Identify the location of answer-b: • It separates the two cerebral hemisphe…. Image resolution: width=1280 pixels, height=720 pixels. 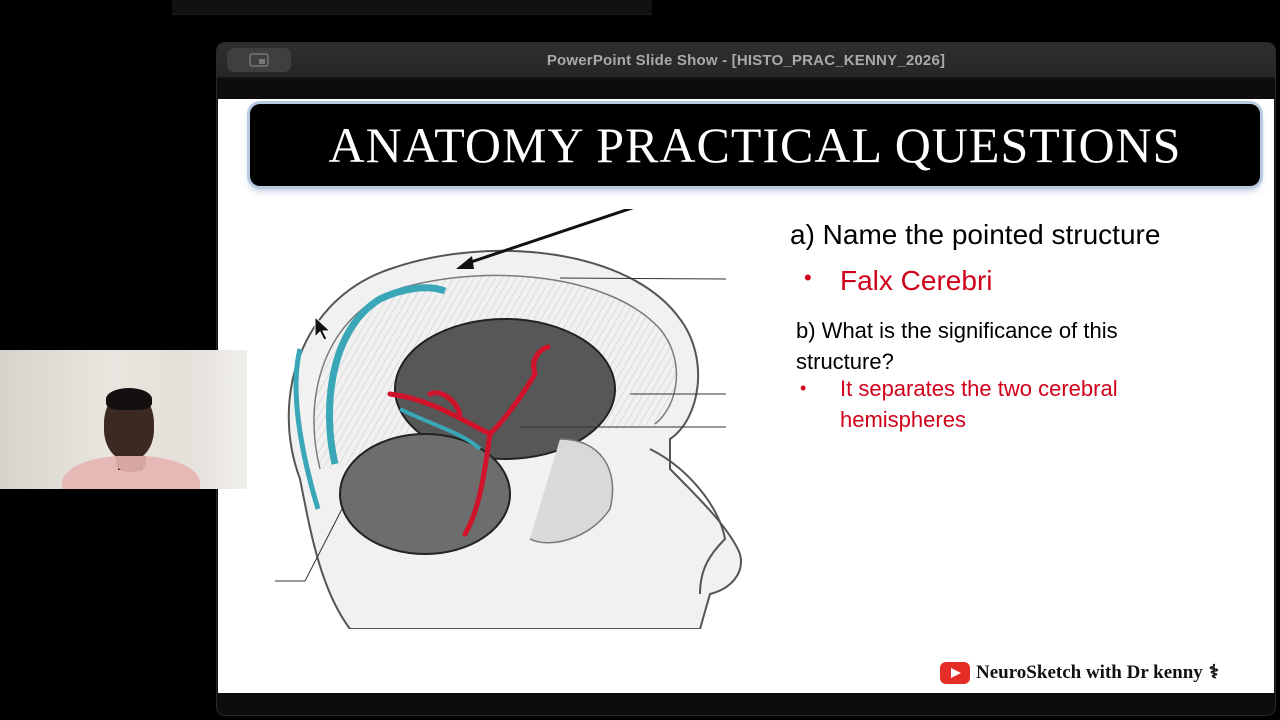
(1010, 404).